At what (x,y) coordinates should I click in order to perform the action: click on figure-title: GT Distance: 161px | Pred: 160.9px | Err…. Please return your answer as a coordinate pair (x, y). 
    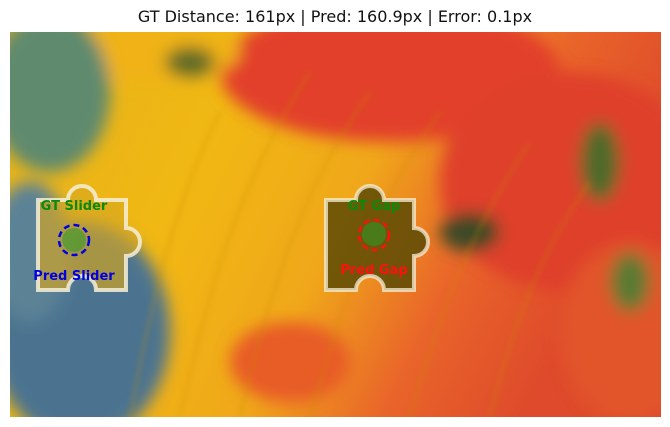
    Looking at the image, I should click on (335, 16).